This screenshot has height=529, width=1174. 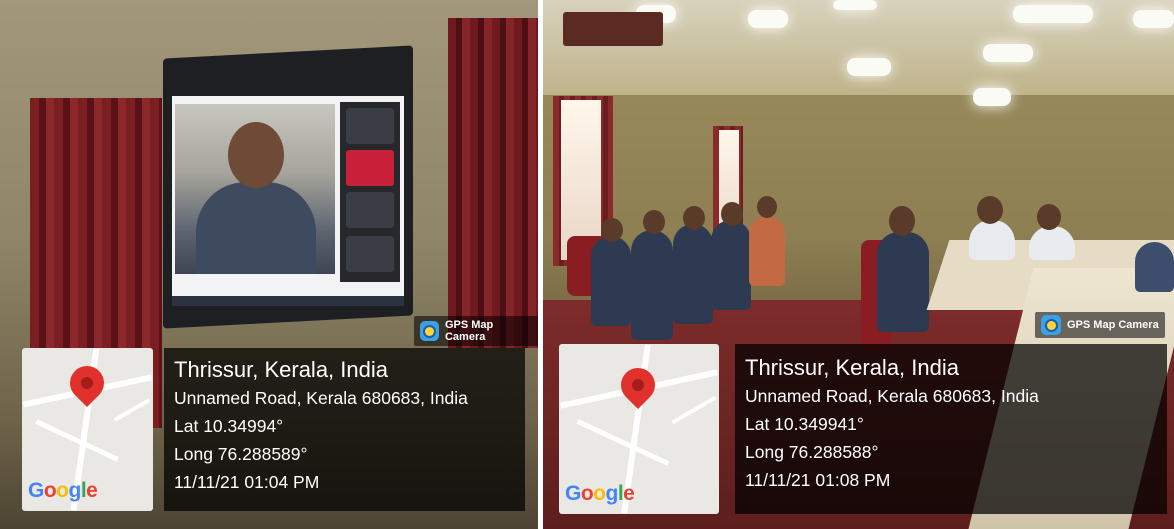 What do you see at coordinates (493, 183) in the screenshot?
I see `curtain-right` at bounding box center [493, 183].